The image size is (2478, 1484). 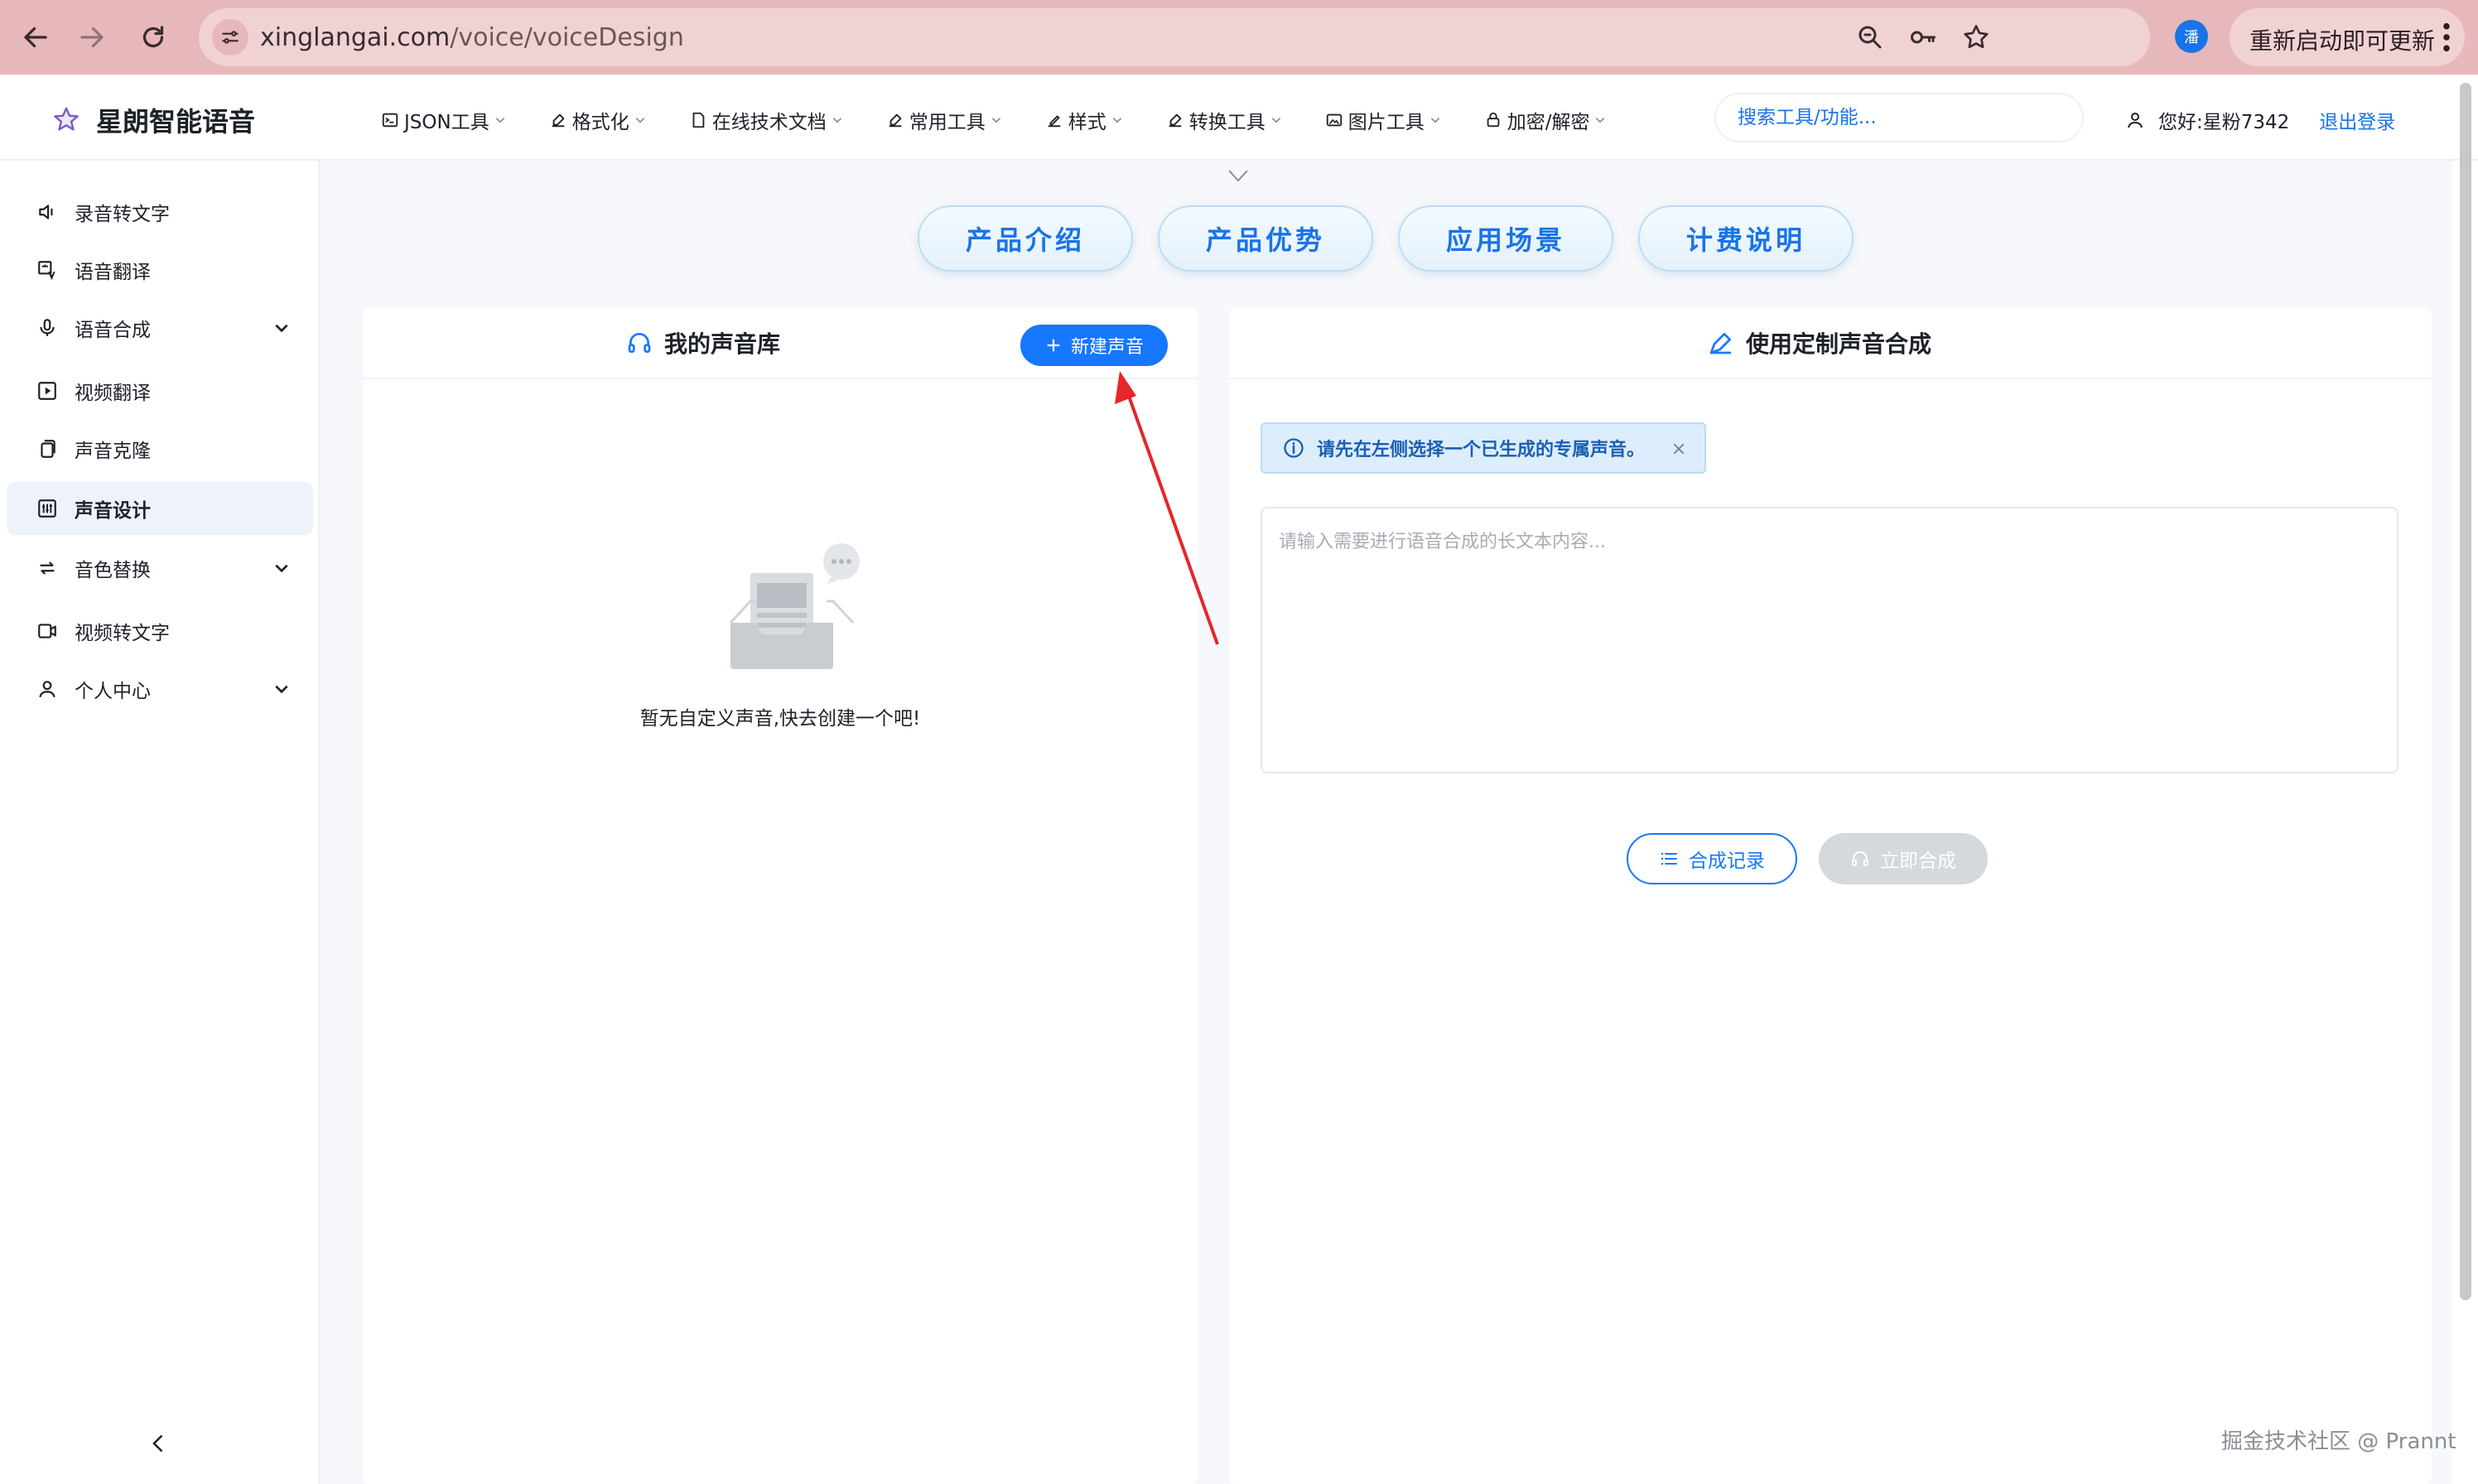 What do you see at coordinates (1054, 121) in the screenshot?
I see `brush-icon` at bounding box center [1054, 121].